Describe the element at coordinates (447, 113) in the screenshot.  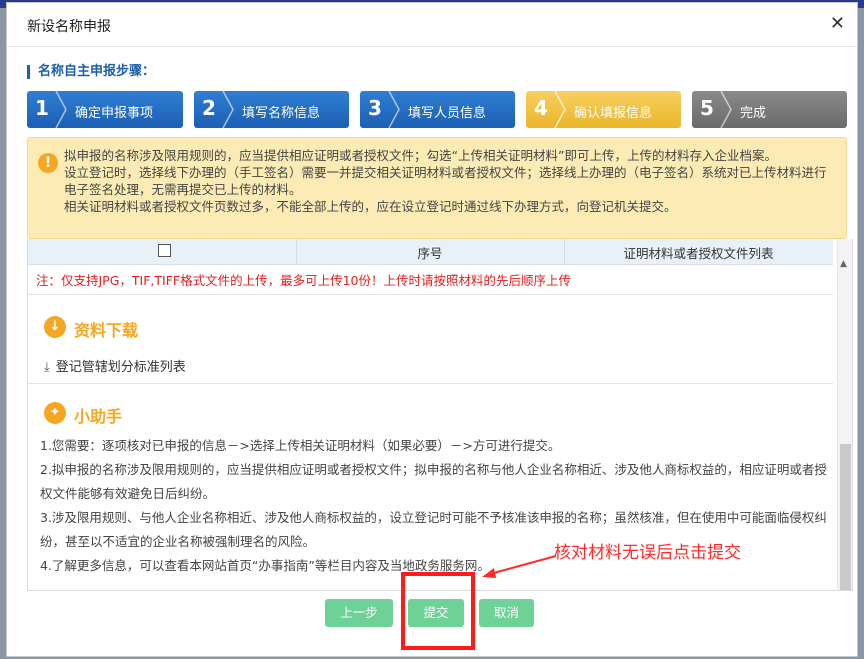
I see `step-label: 填写人员信息` at that location.